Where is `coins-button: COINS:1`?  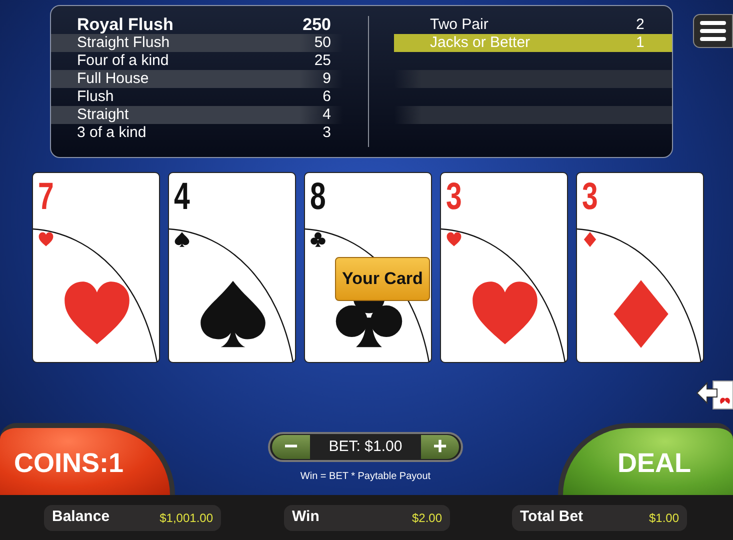 coins-button: COINS:1 is located at coordinates (87, 459).